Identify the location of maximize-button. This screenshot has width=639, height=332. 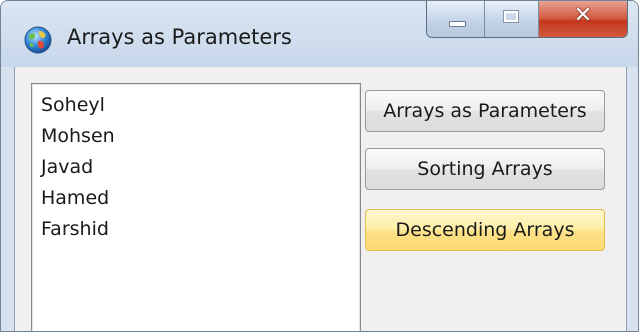
(512, 19).